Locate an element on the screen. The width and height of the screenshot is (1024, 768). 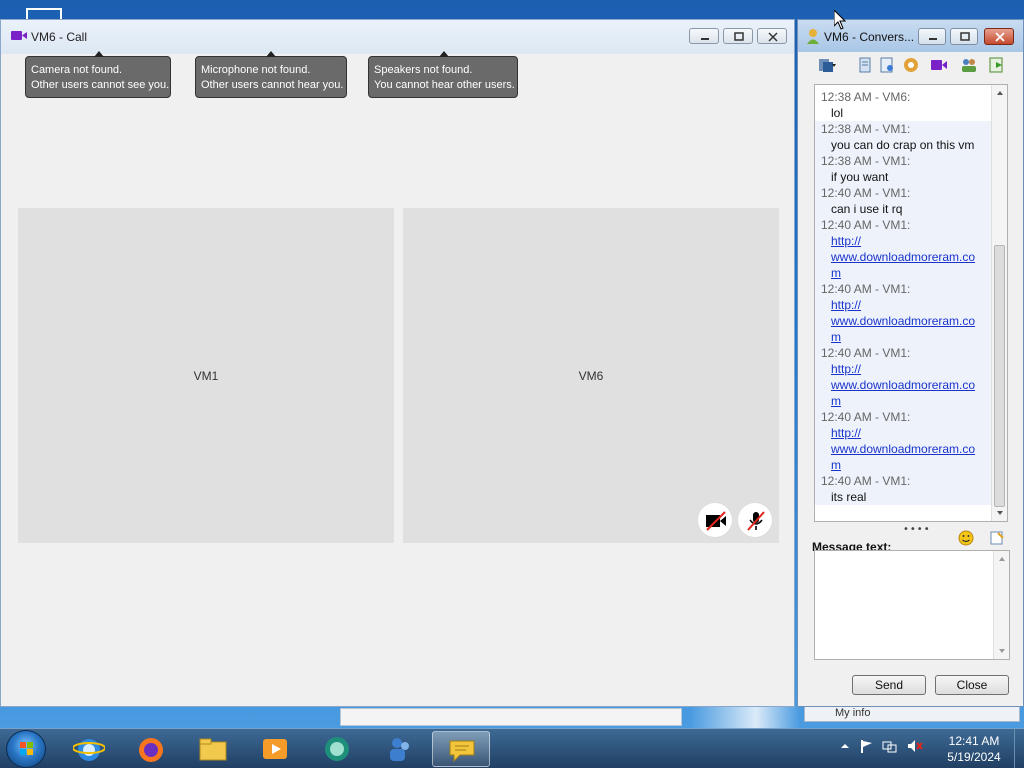
taskbar-chat-active is located at coordinates (461, 749).